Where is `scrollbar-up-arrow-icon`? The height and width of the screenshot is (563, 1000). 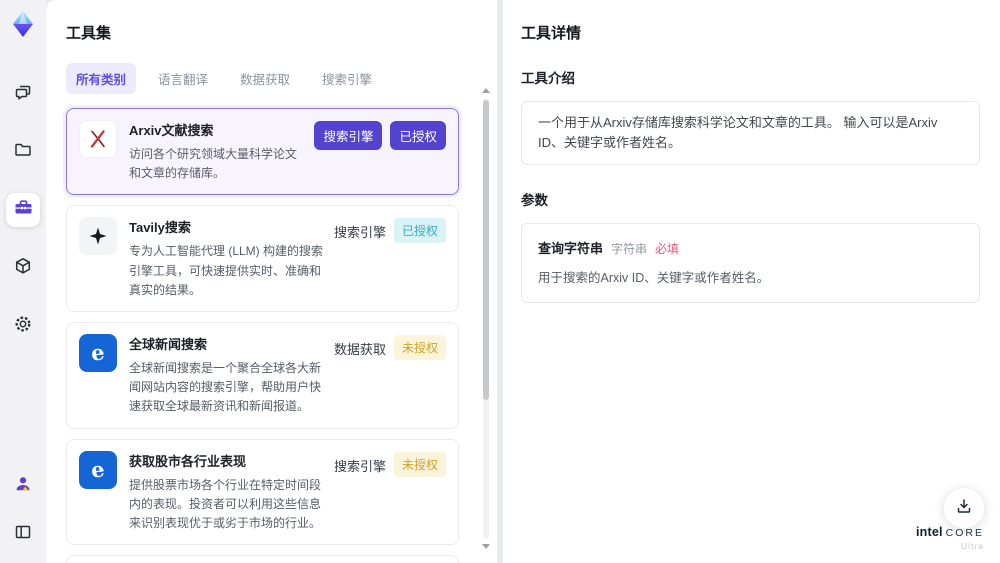
scrollbar-up-arrow-icon is located at coordinates (486, 90).